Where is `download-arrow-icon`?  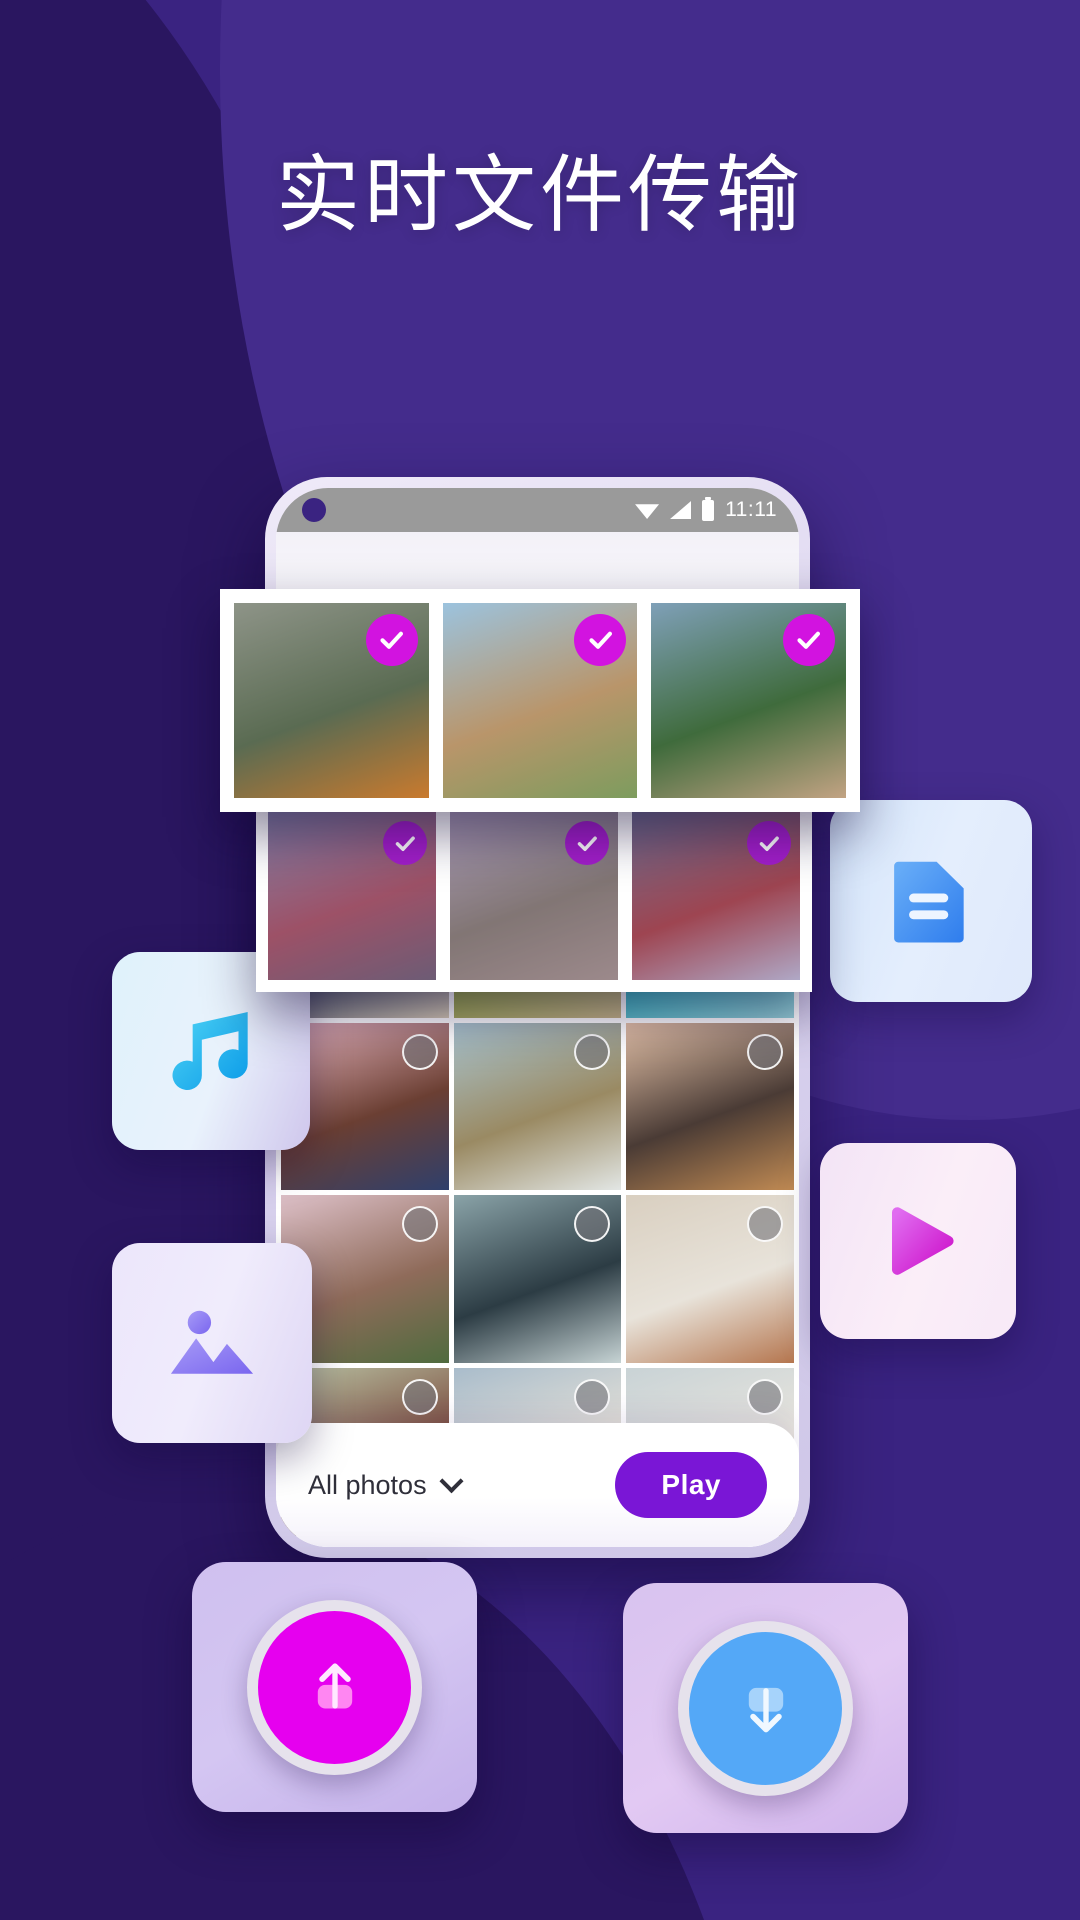
download-arrow-icon is located at coordinates (765, 1710).